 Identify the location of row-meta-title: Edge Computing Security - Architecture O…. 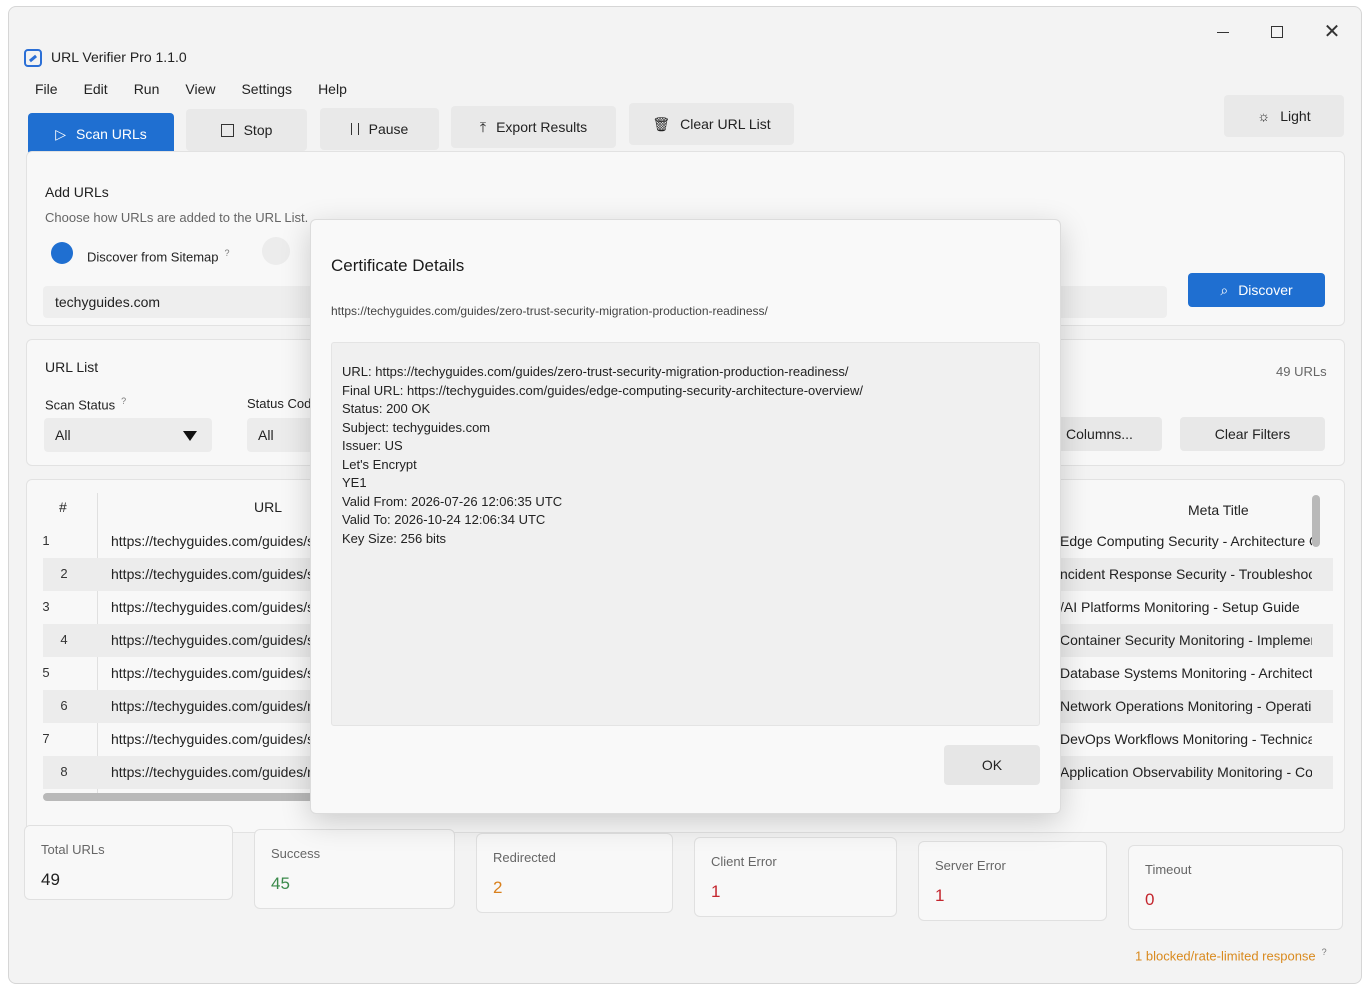
(1186, 541).